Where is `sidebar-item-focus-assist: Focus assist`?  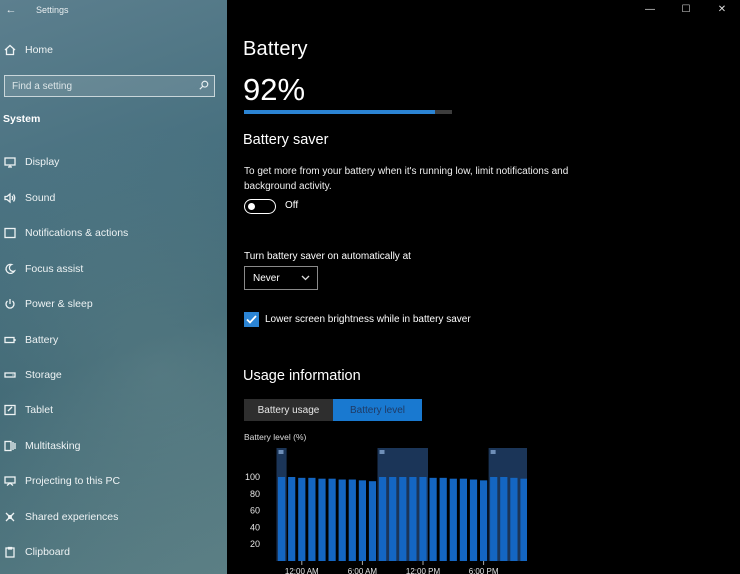
sidebar-item-focus-assist: Focus assist is located at coordinates (113, 269).